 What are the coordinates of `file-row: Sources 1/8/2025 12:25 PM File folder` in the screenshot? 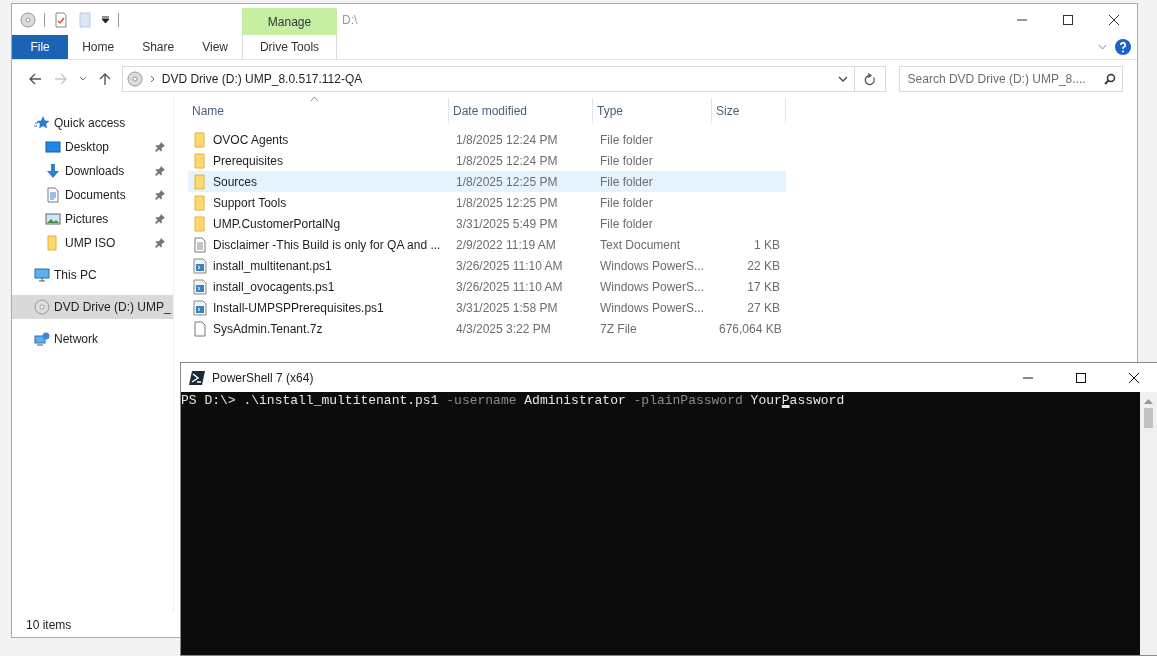 It's located at (487, 181).